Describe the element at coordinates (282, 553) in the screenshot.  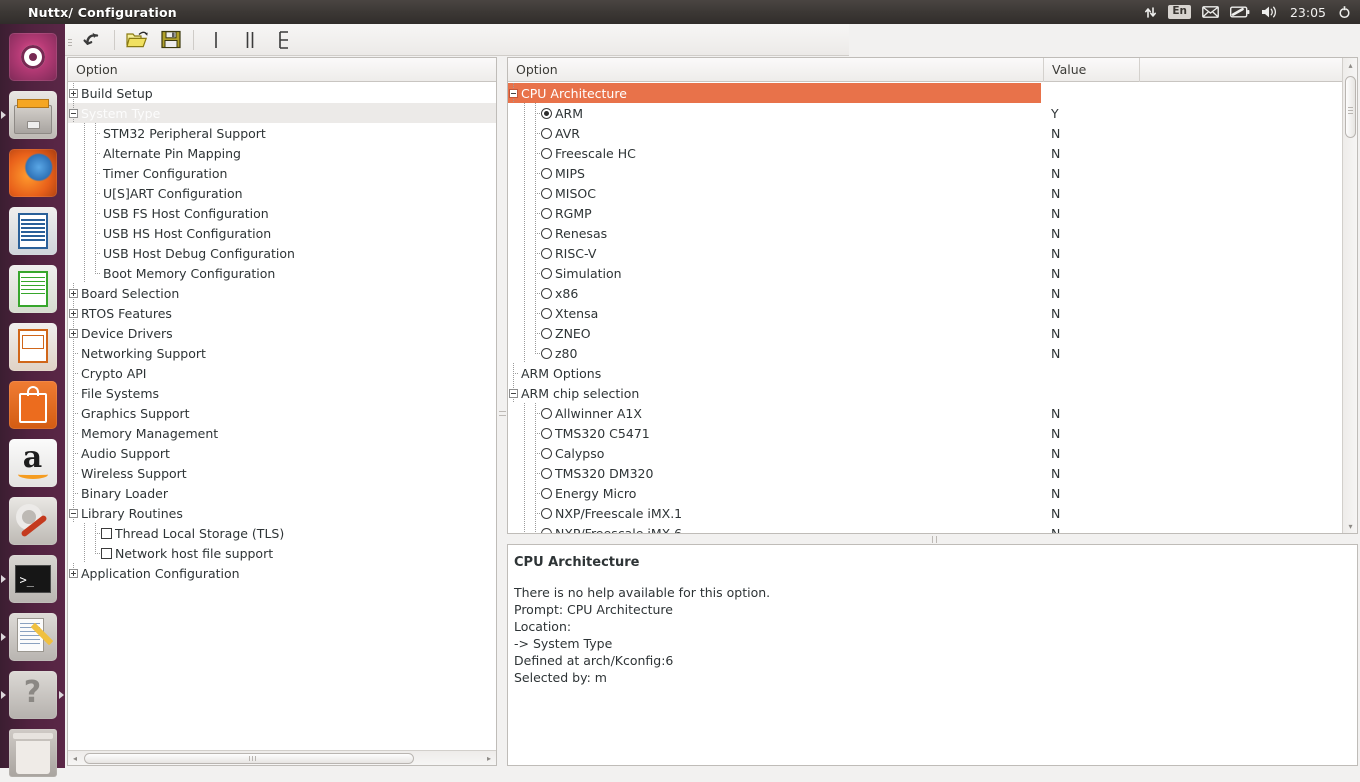
I see `tree-row: Network host file support` at that location.